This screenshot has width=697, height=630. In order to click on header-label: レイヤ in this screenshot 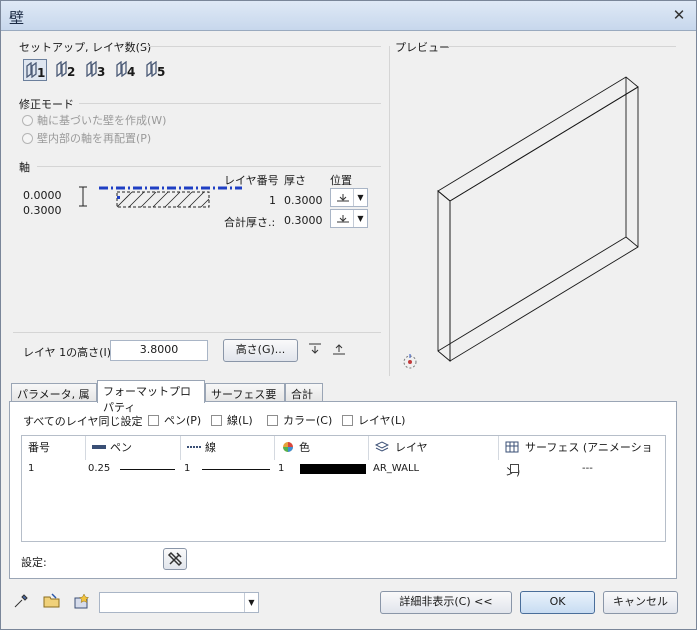, I will do `click(411, 447)`.